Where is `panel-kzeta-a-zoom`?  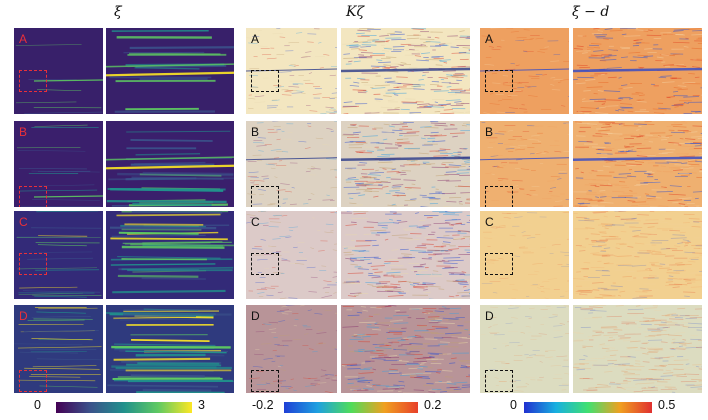 panel-kzeta-a-zoom is located at coordinates (405, 71).